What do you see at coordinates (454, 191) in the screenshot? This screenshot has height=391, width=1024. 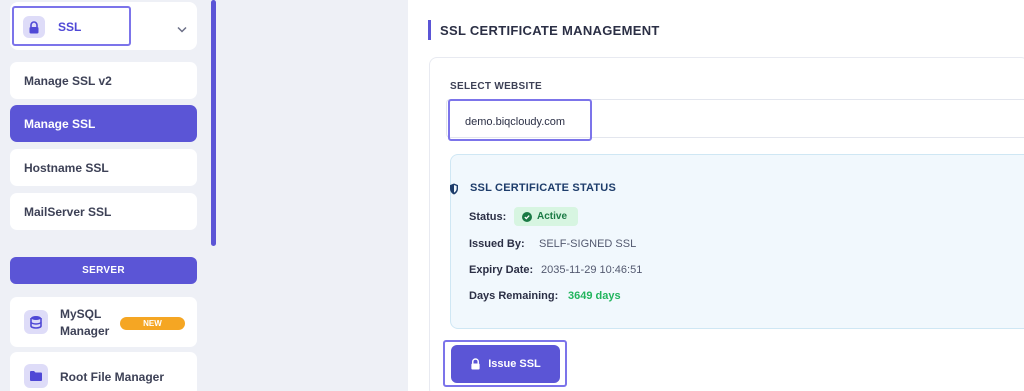 I see `shield-icon` at bounding box center [454, 191].